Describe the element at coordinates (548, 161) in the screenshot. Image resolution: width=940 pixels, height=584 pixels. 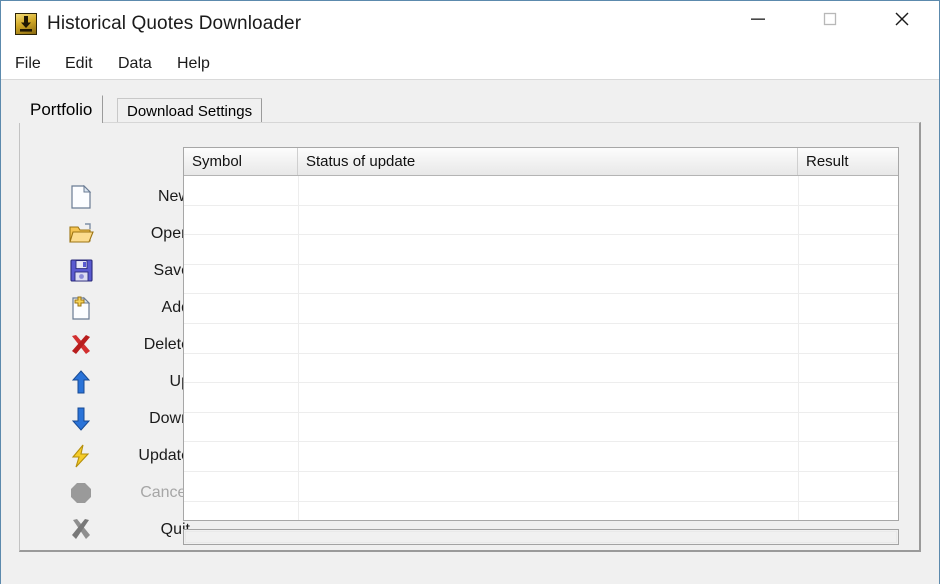
I see `column-header-status-of-update: Status of update` at that location.